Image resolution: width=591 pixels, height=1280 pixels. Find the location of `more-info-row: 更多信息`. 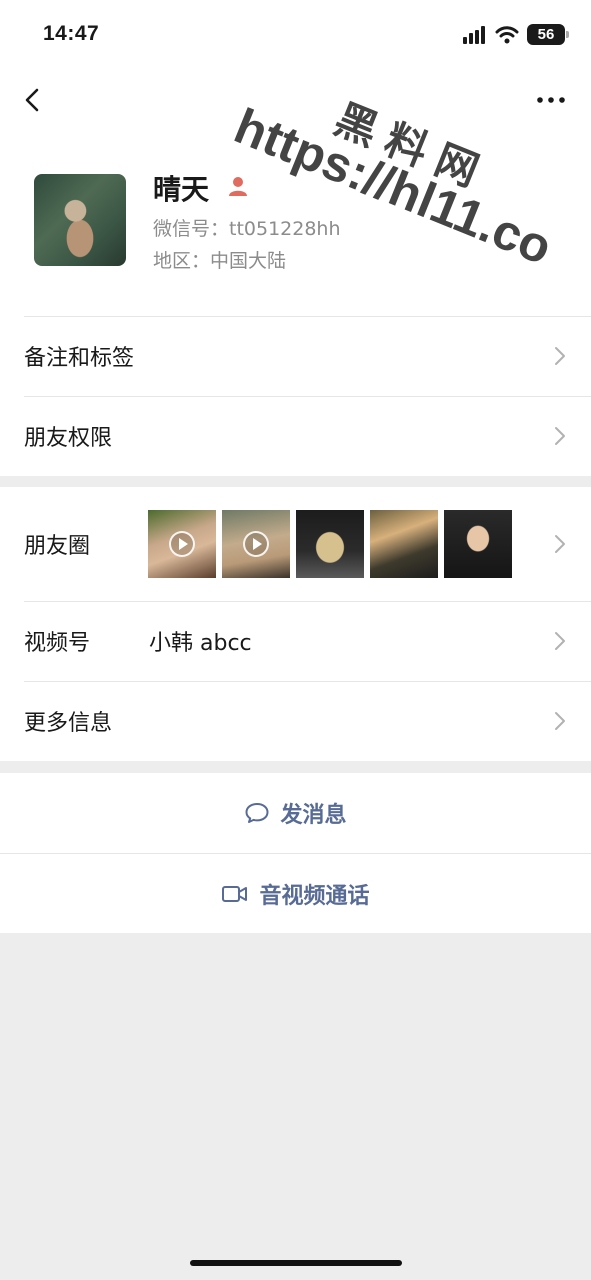

more-info-row: 更多信息 is located at coordinates (295, 721).